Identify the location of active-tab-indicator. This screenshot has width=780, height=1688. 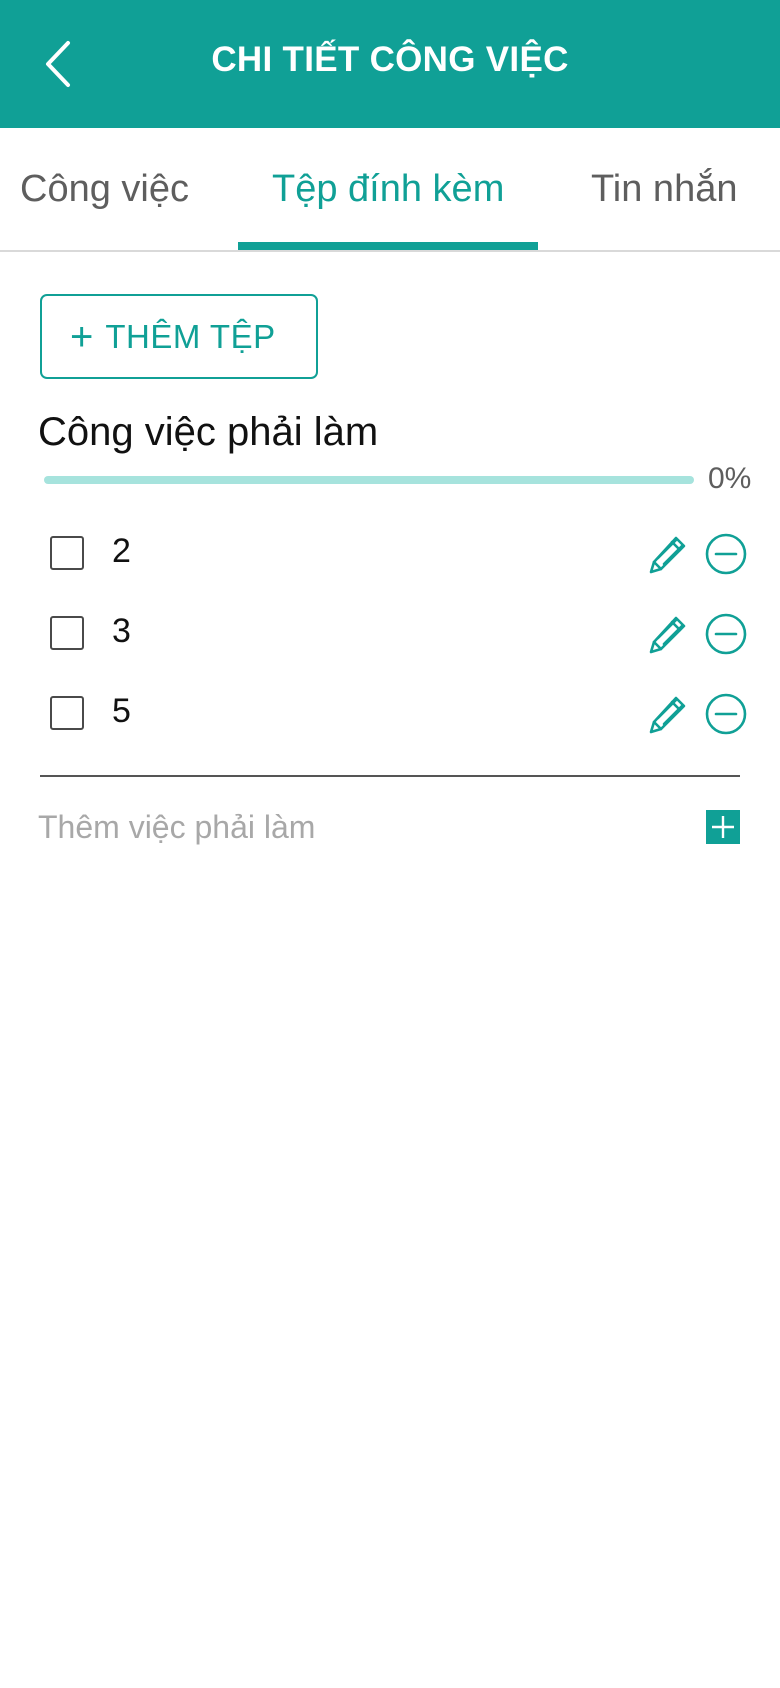
(388, 246).